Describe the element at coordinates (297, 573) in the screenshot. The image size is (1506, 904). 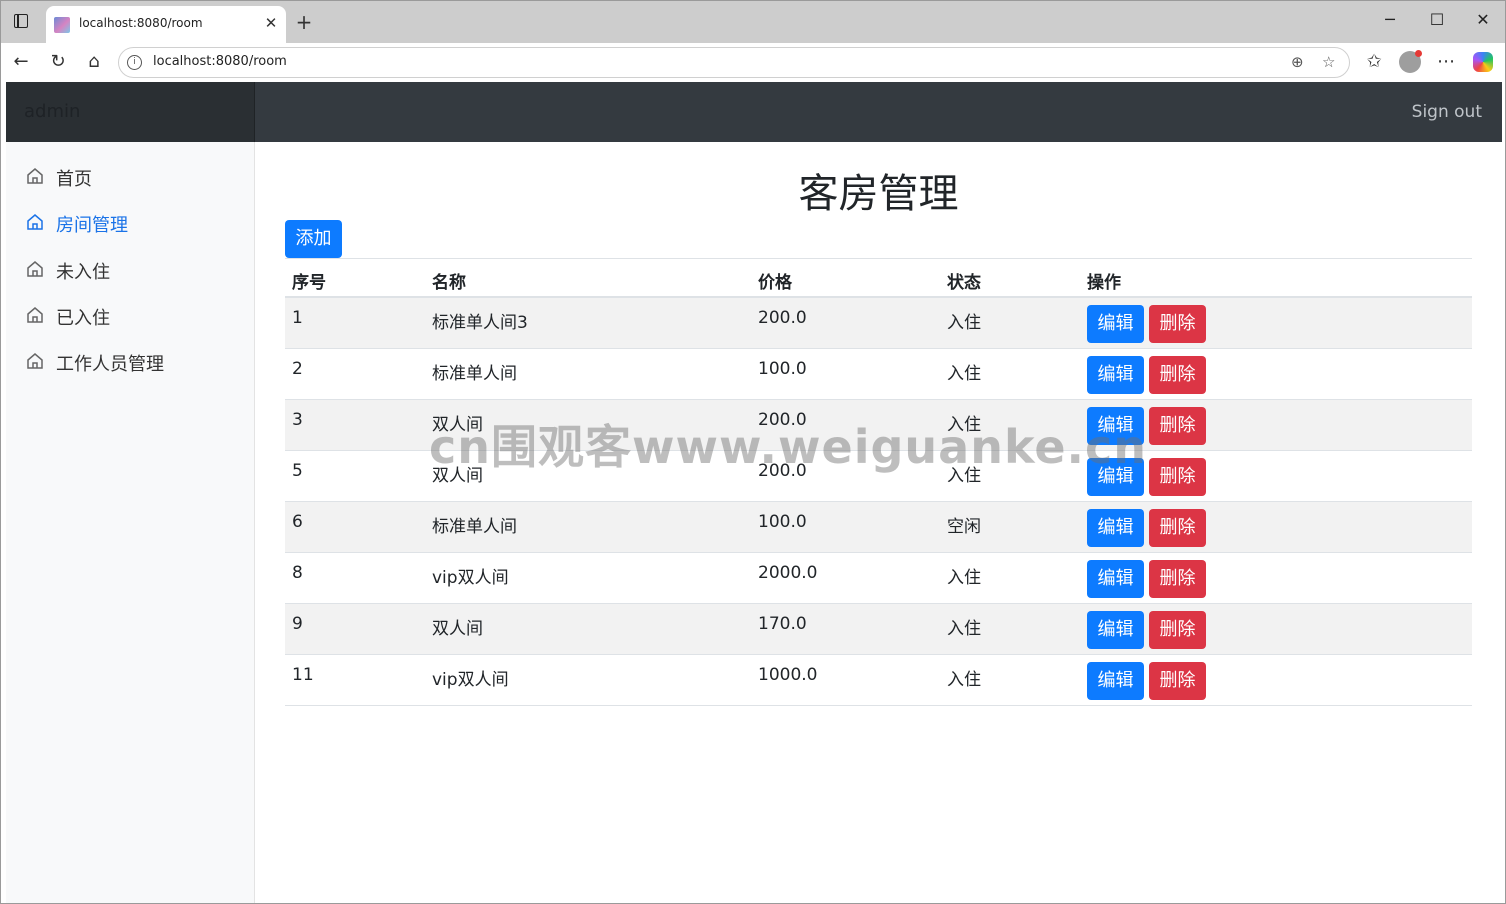
I see `cell-id: 8` at that location.